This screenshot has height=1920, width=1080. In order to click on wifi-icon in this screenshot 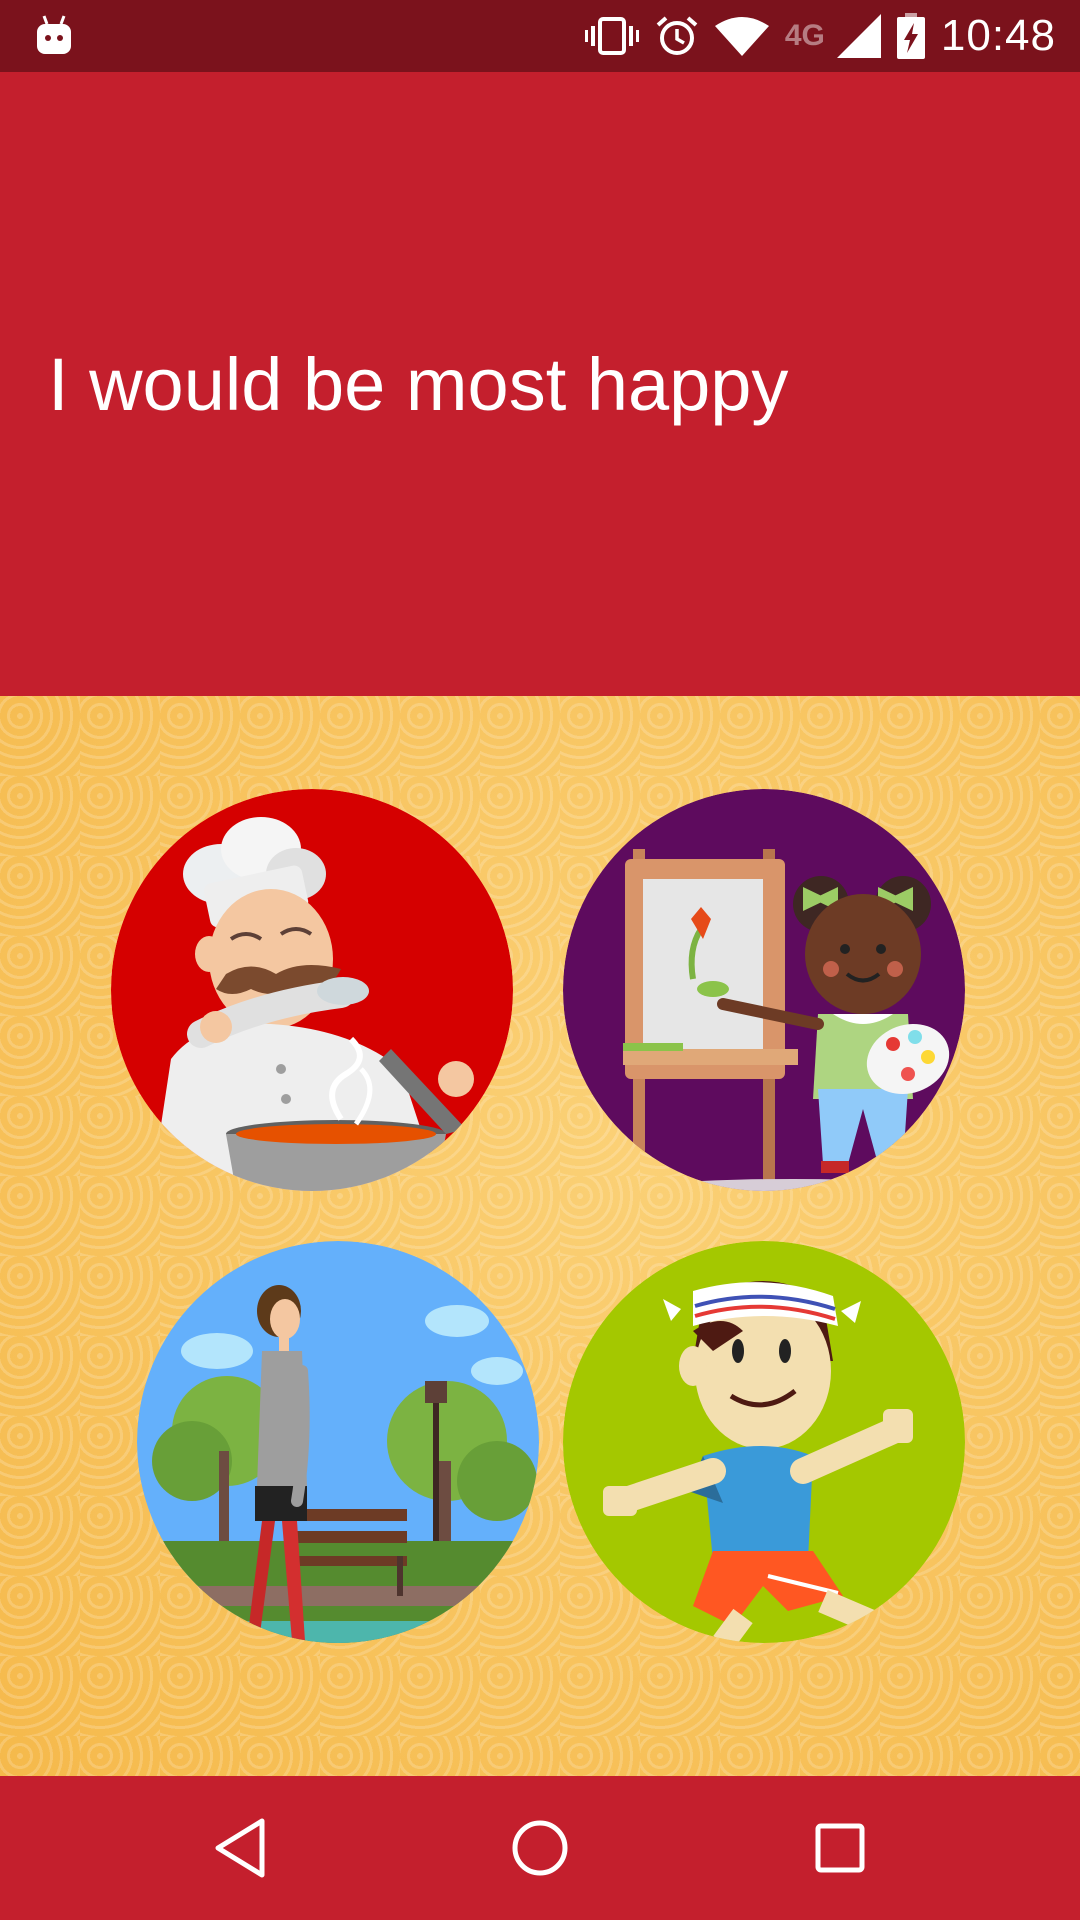, I will do `click(741, 36)`.